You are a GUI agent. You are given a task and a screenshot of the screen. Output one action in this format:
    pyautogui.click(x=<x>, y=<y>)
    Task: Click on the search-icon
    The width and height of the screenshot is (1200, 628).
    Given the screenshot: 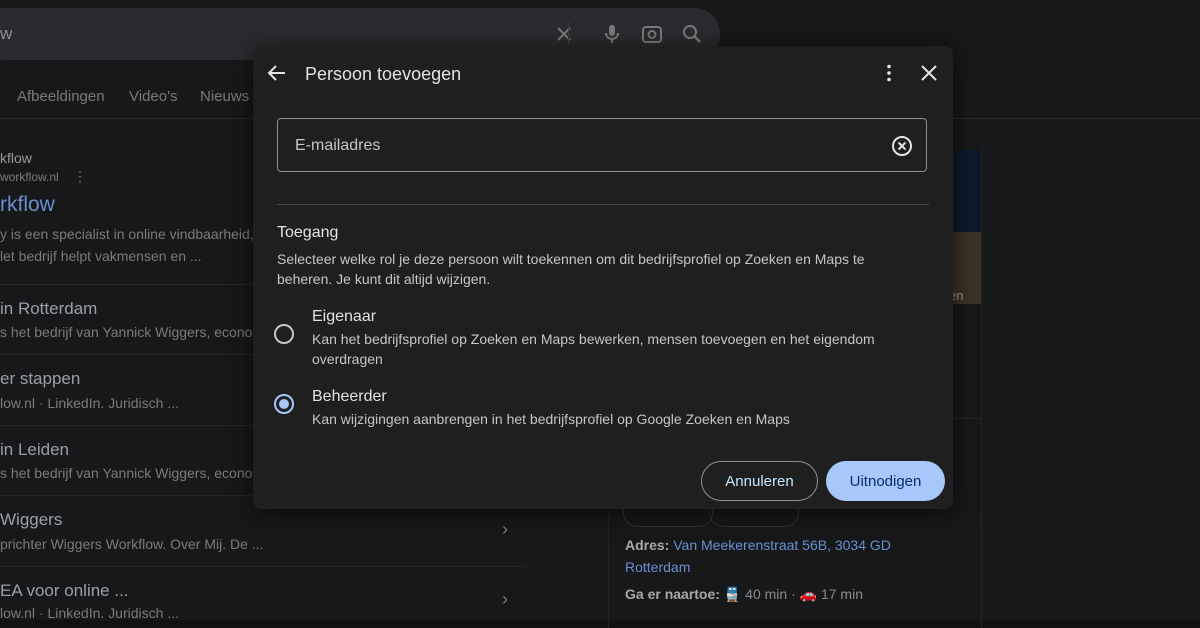 What is the action you would take?
    pyautogui.click(x=692, y=34)
    